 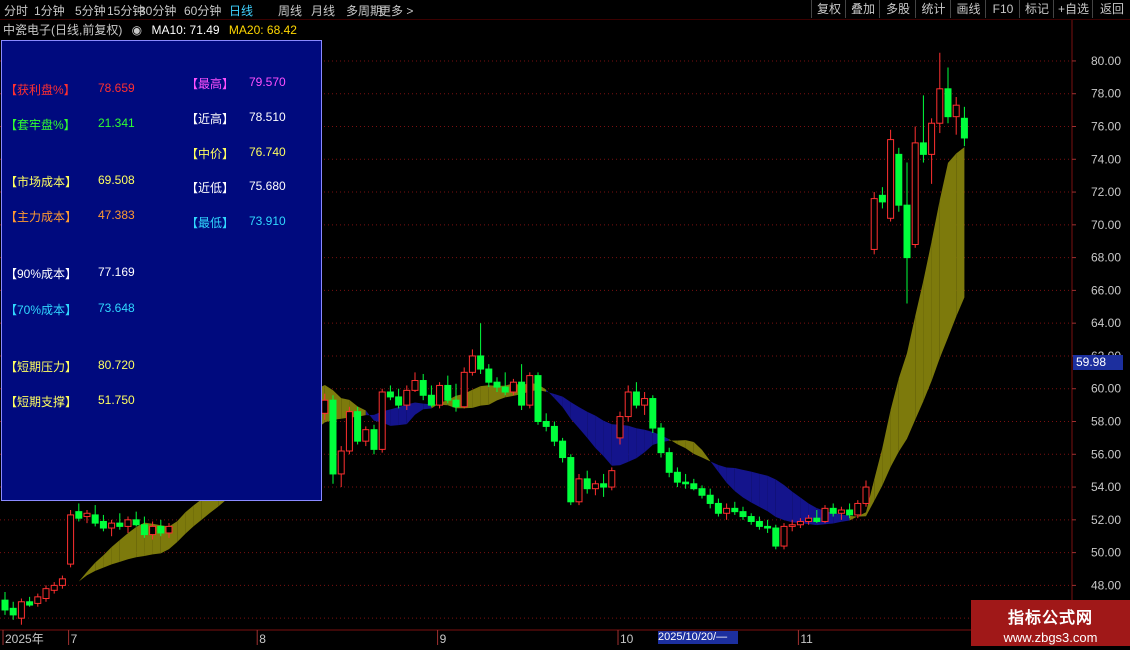 I want to click on panel-right-label-0: 【最高】, so click(x=210, y=84).